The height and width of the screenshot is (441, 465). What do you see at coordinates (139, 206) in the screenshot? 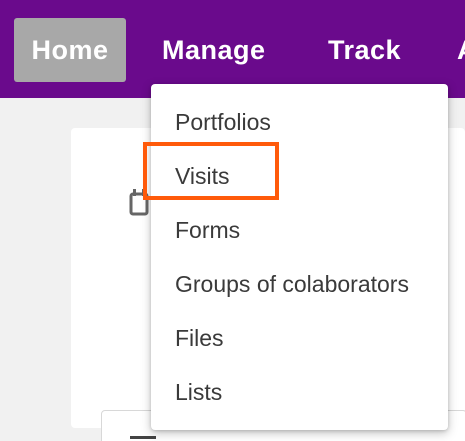
I see `calendar-icon` at bounding box center [139, 206].